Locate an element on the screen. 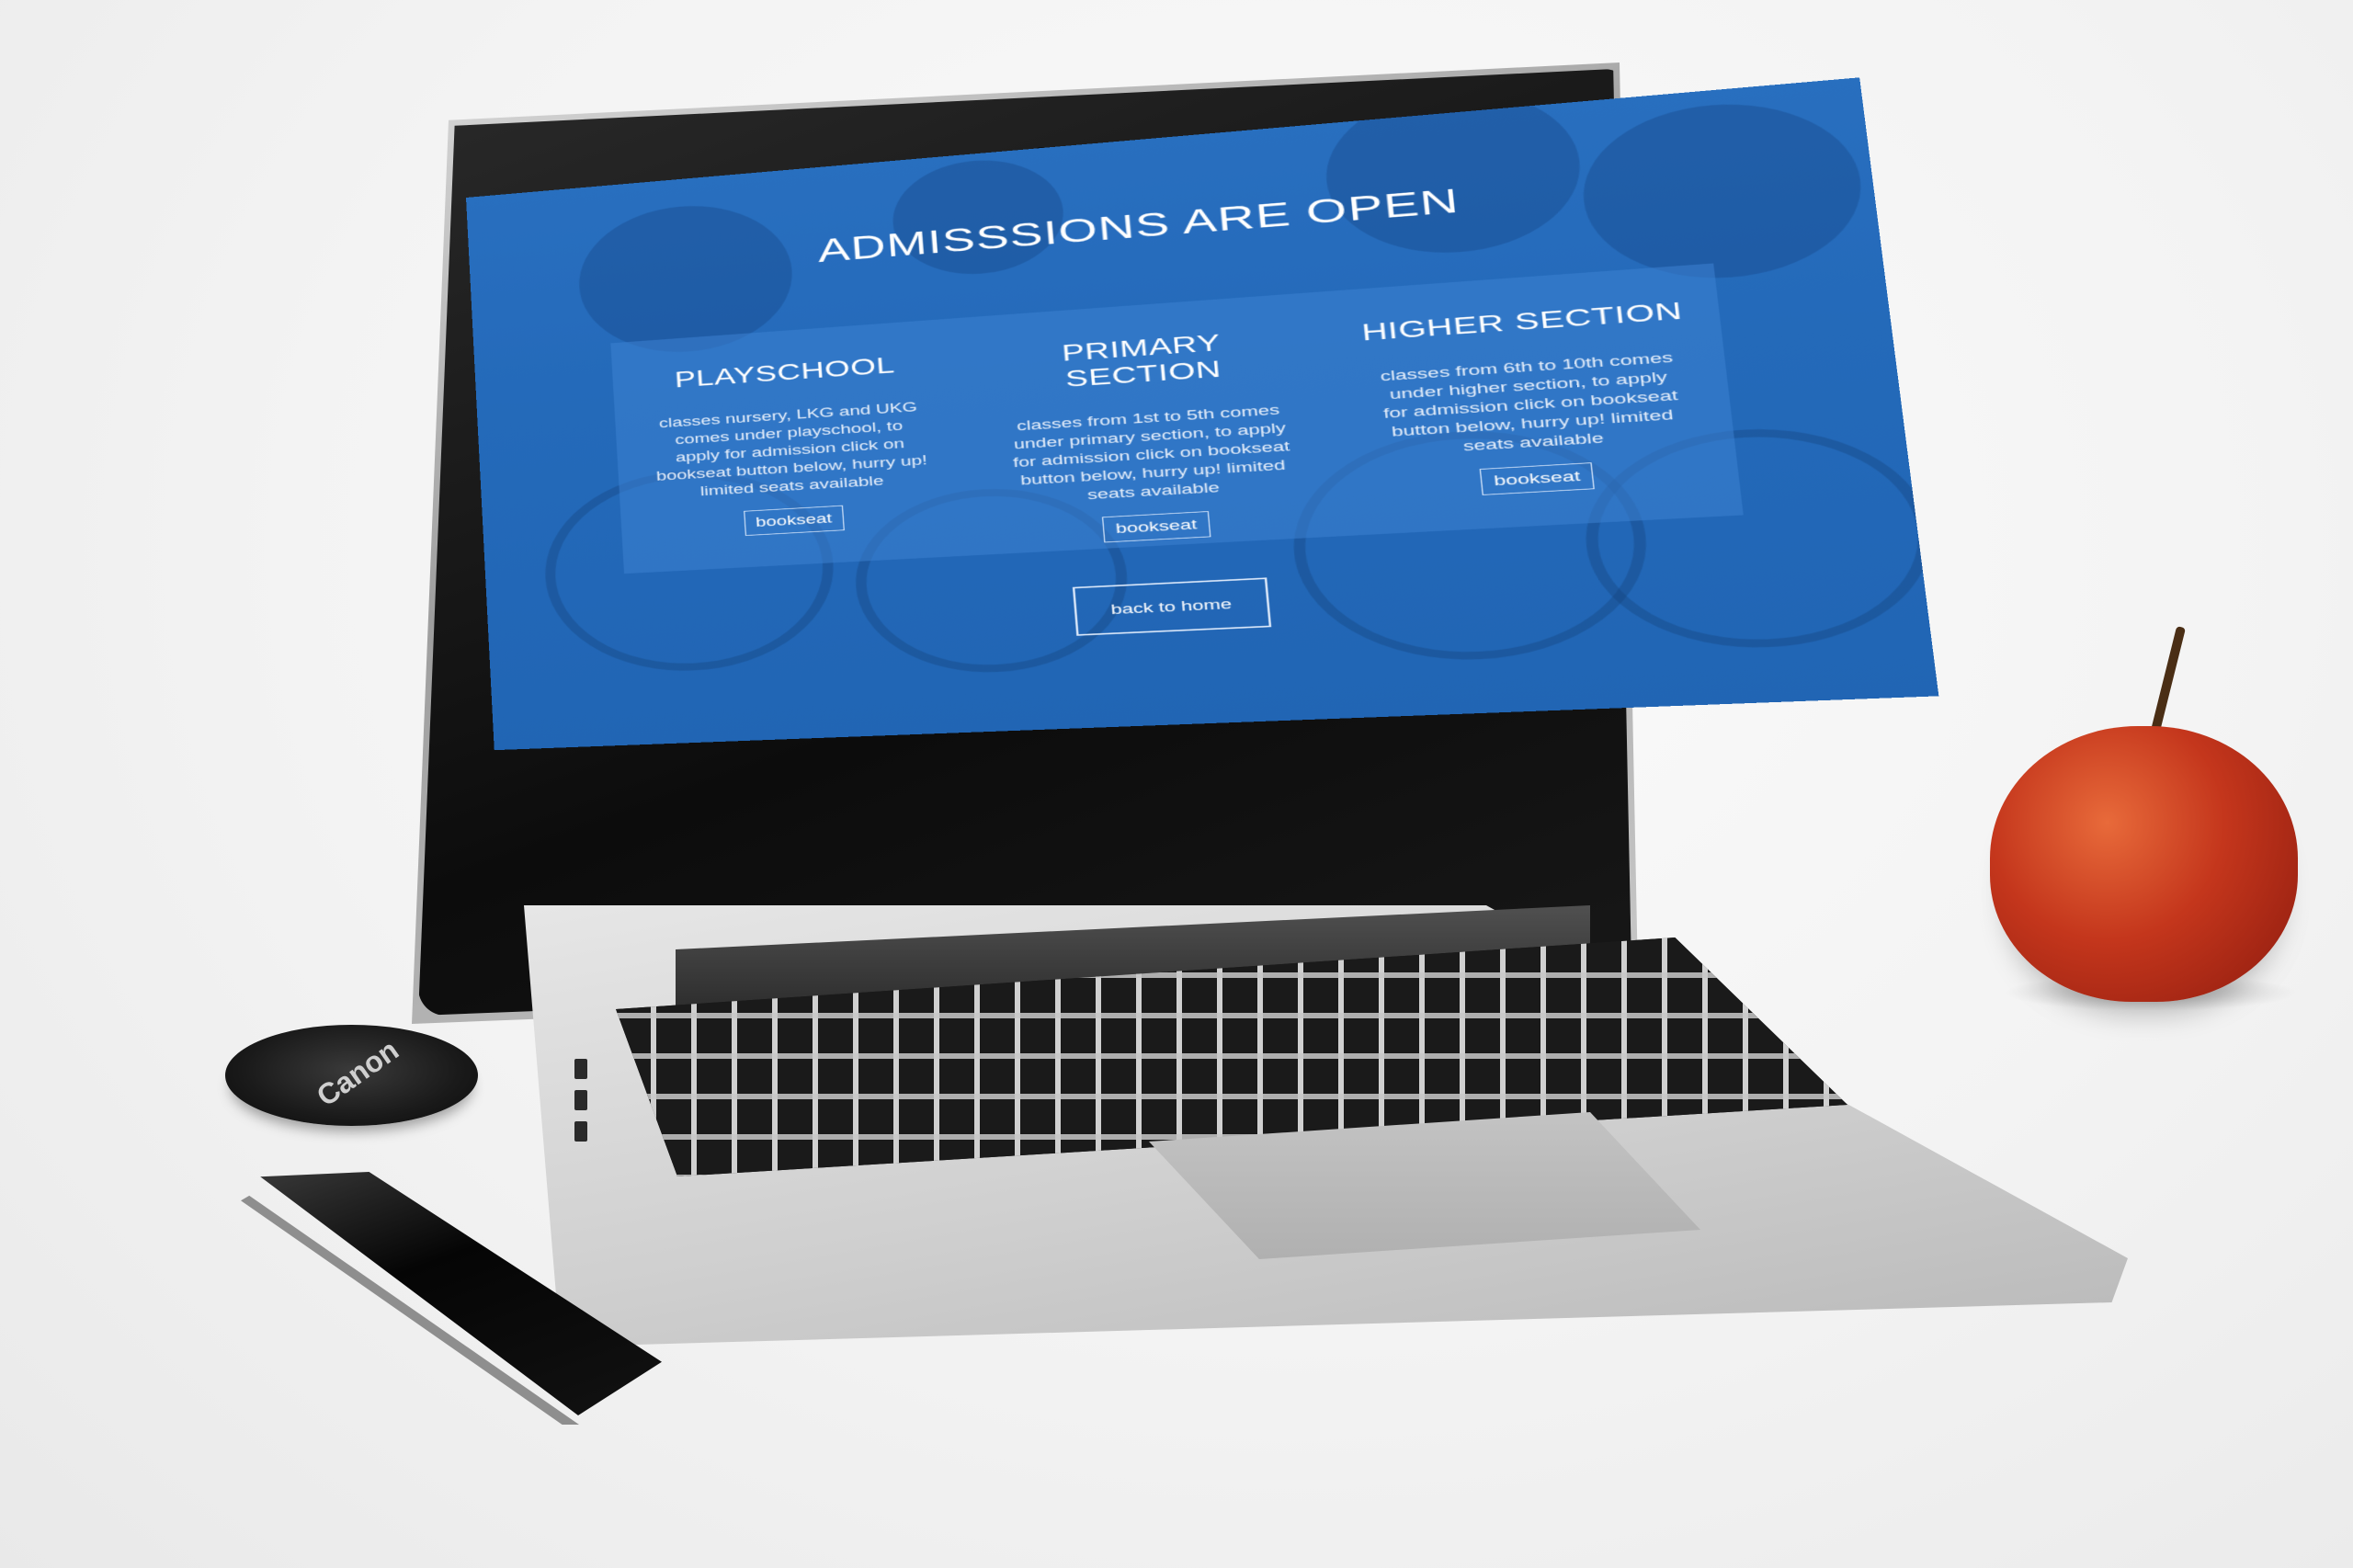  back-to-home-button: back to home is located at coordinates (1172, 606).